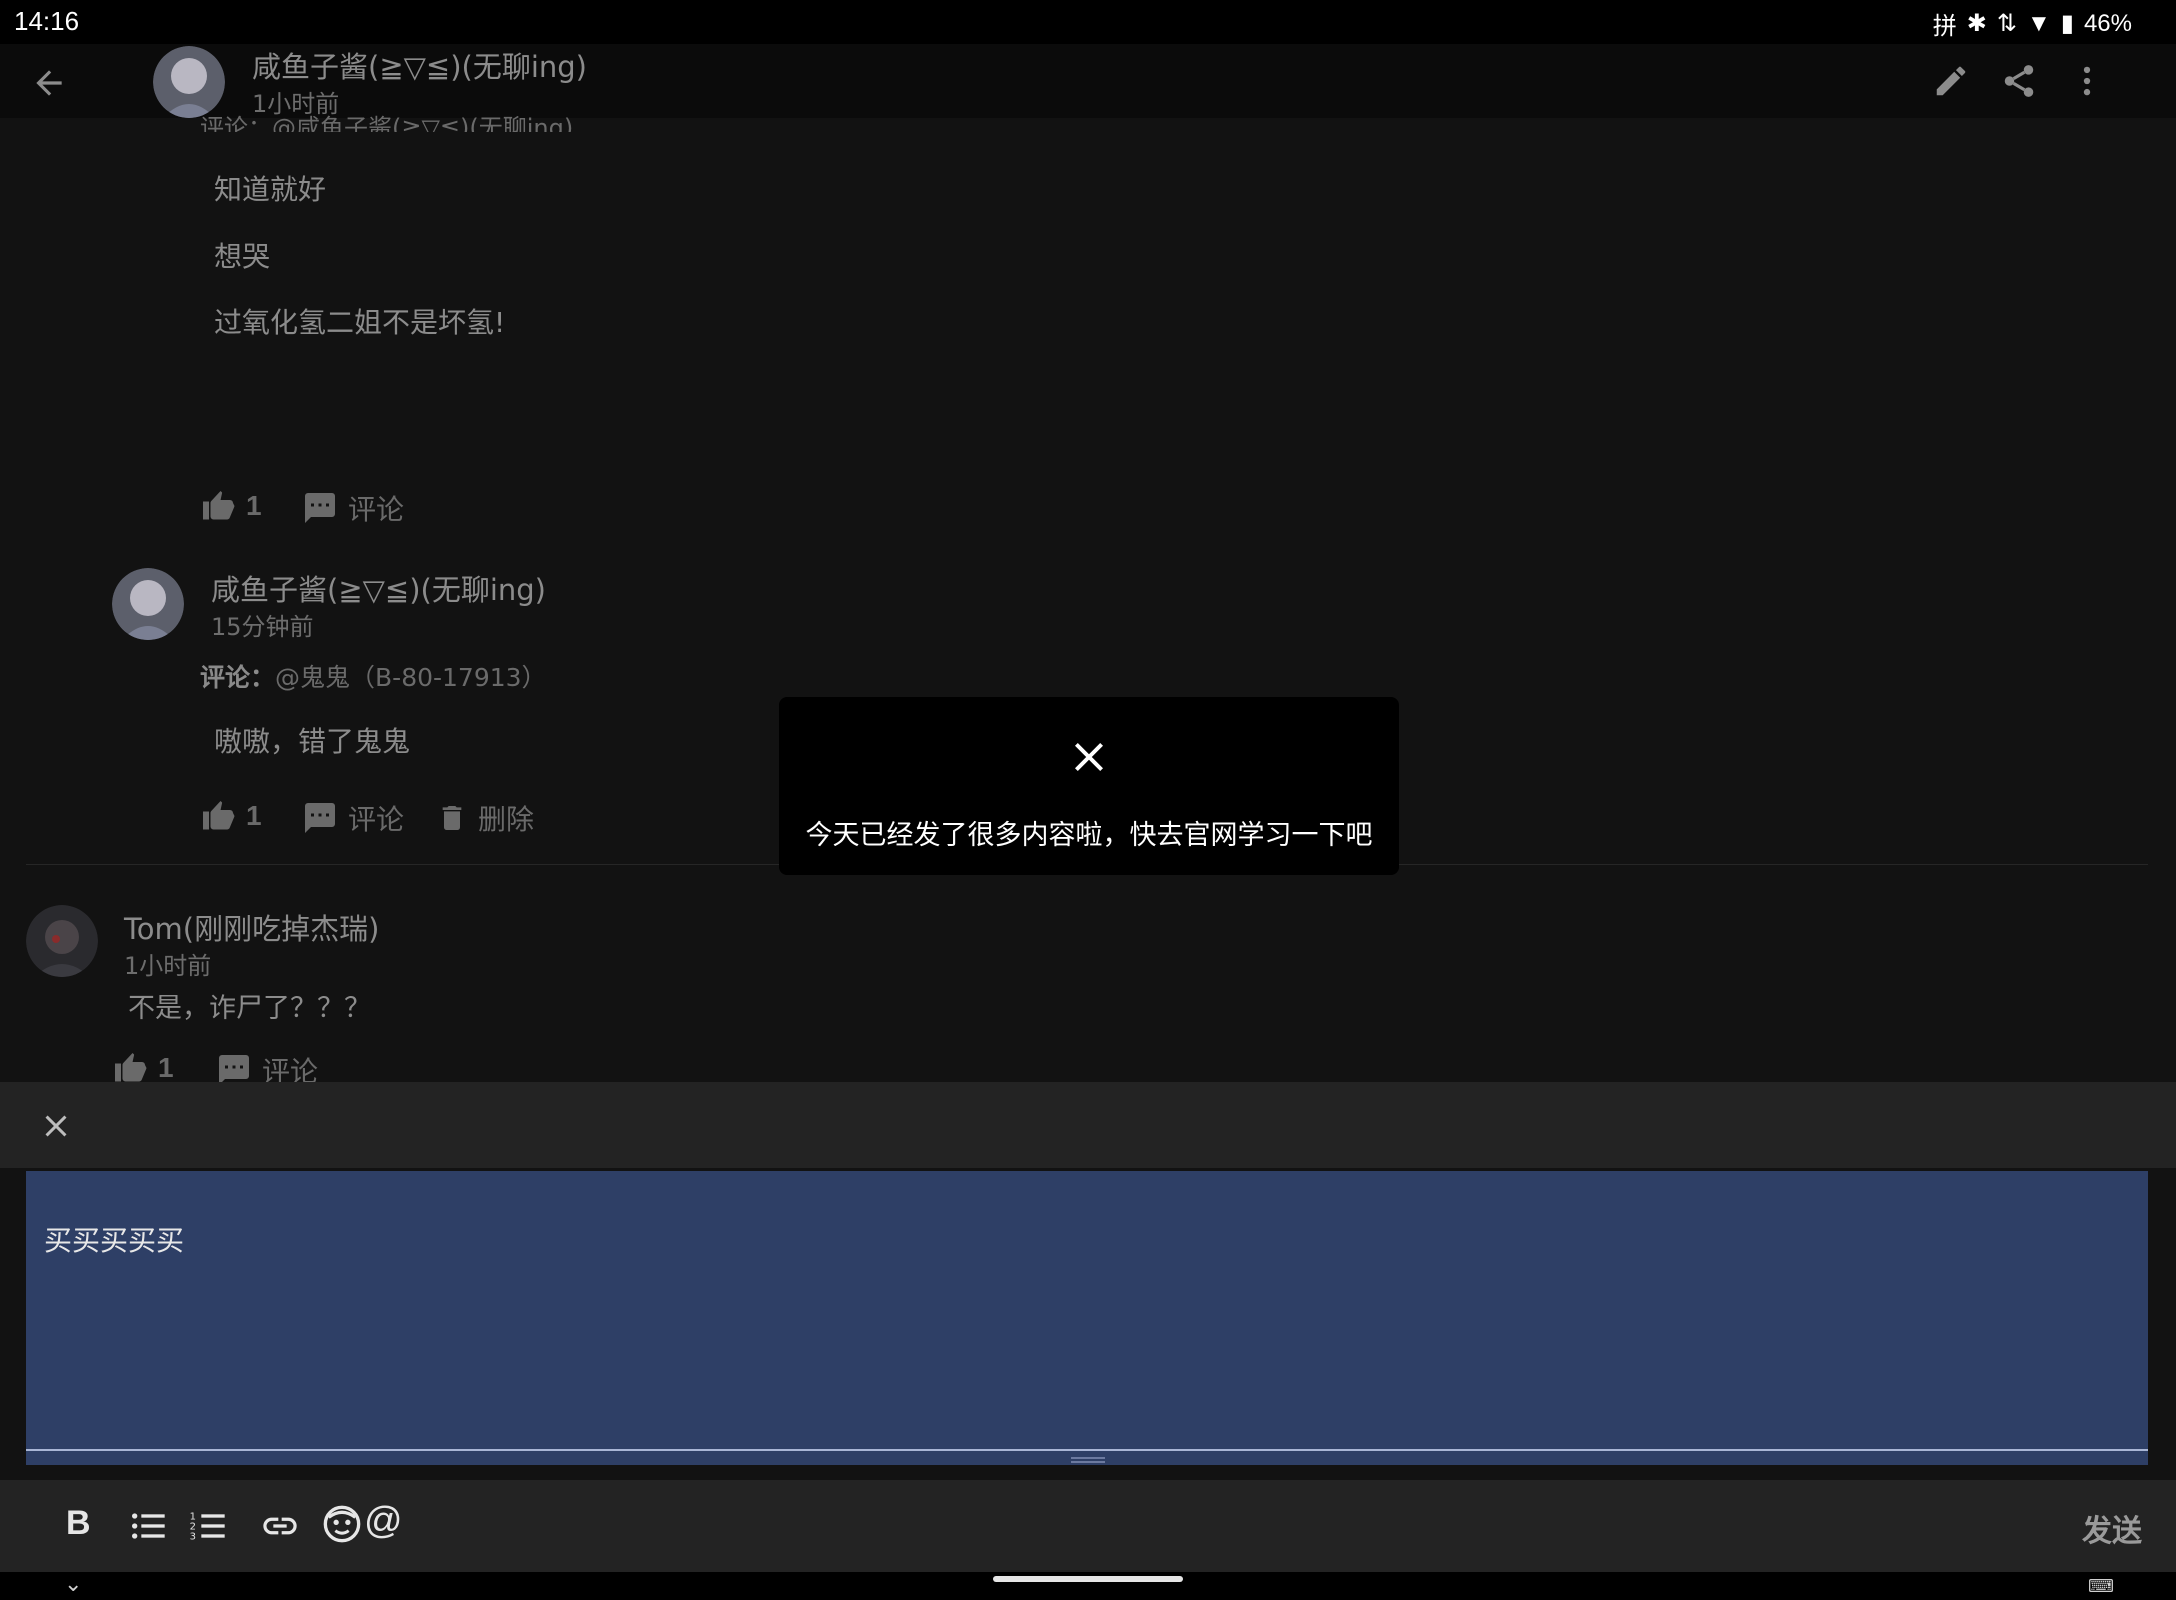  Describe the element at coordinates (1088, 1460) in the screenshot. I see `resize-handle-icon` at that location.